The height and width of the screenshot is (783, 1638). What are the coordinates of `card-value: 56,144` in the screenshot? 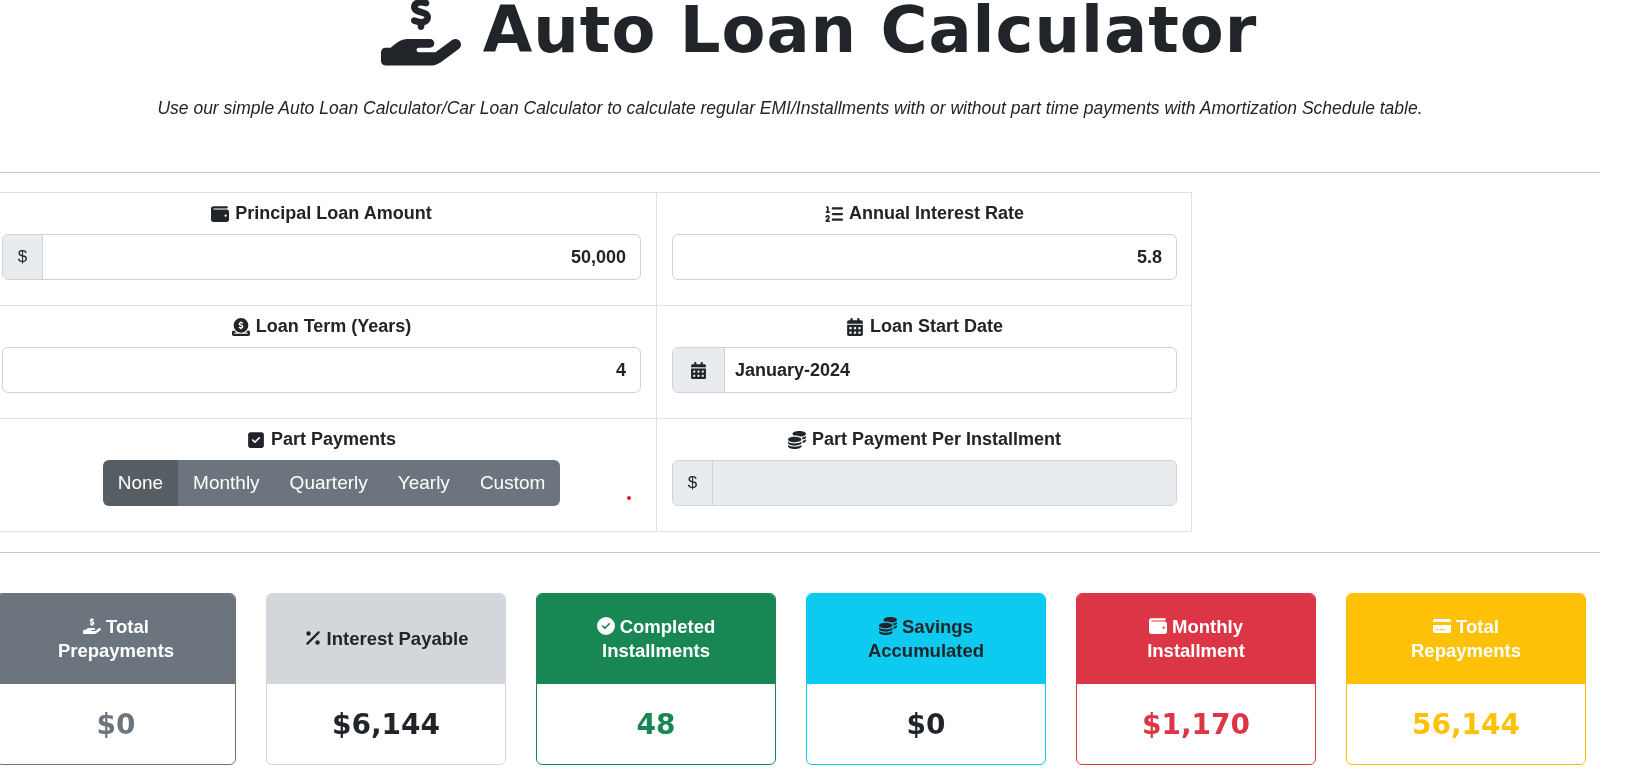 It's located at (1466, 724).